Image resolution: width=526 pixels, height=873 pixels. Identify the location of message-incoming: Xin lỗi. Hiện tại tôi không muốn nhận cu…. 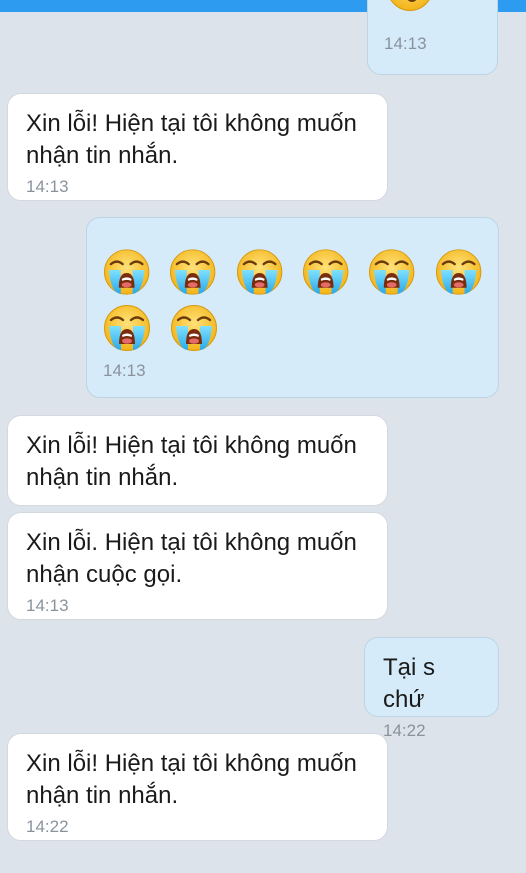
(197, 566).